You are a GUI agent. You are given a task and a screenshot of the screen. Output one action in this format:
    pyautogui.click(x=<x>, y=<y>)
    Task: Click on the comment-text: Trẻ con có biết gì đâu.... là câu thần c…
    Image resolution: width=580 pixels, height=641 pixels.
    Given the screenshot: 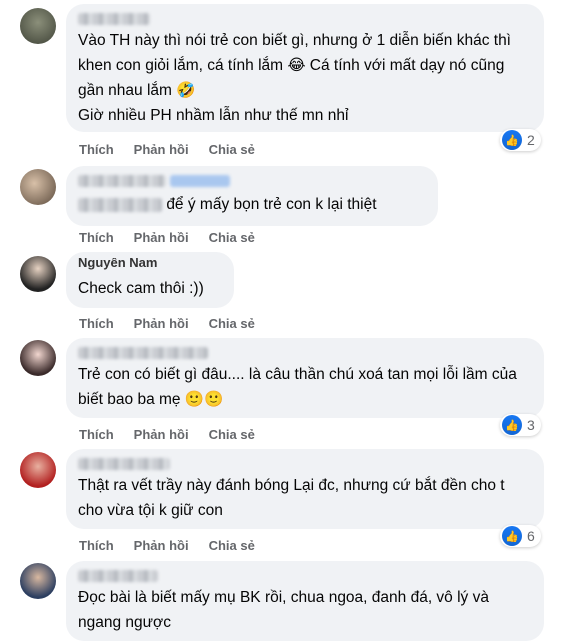 What is the action you would take?
    pyautogui.click(x=300, y=387)
    